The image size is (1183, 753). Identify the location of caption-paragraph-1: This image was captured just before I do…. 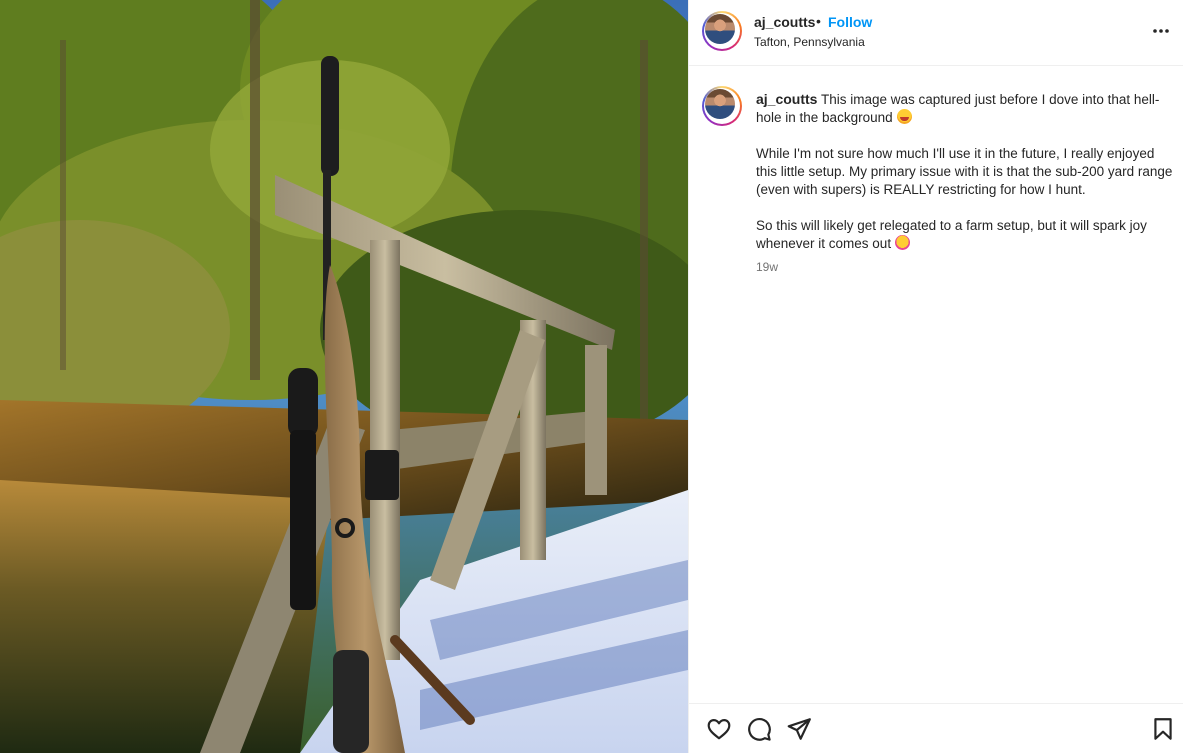
(958, 108).